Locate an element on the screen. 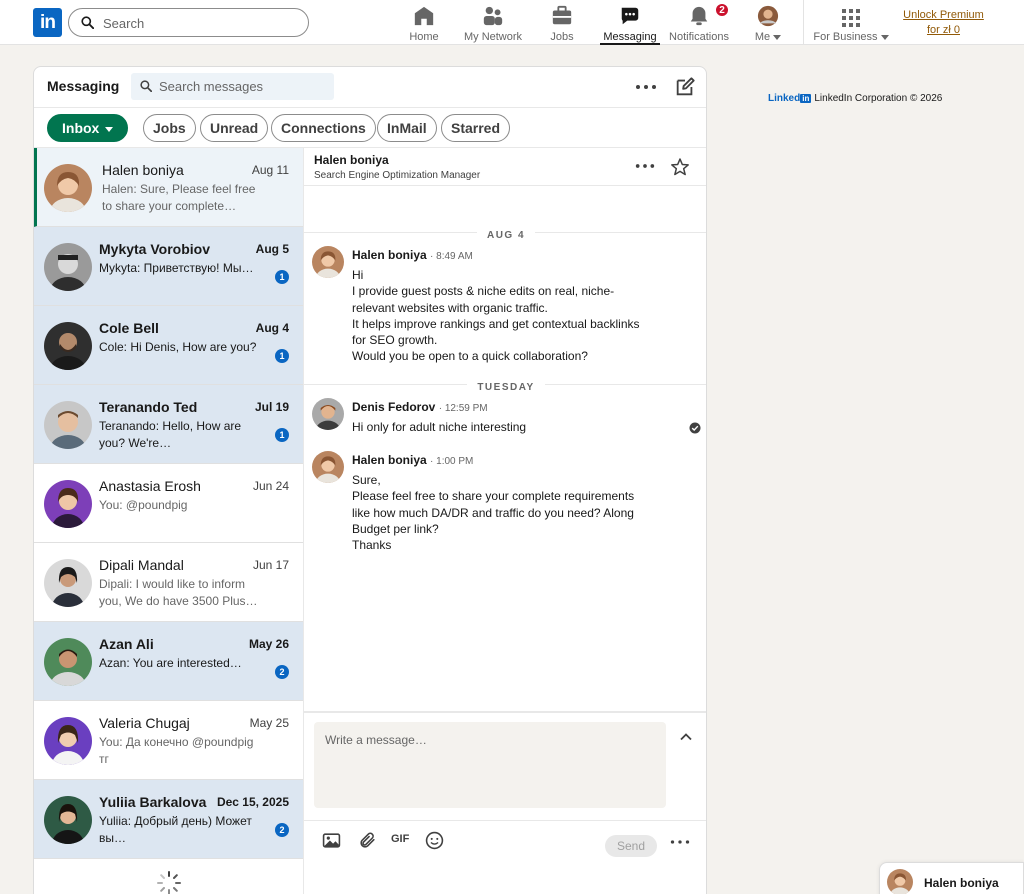  date-separator: TUESDAY is located at coordinates (505, 385).